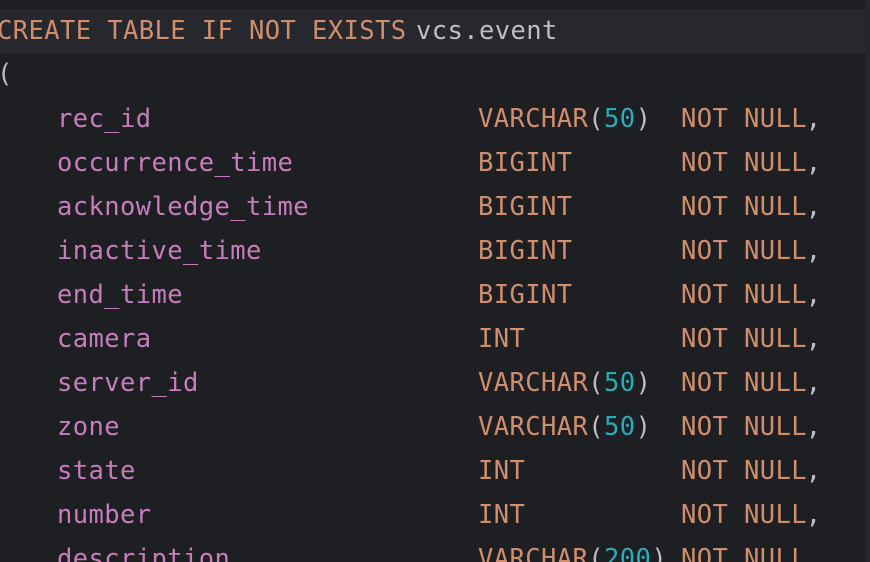  I want to click on column-name: occurrence_time, so click(175, 163).